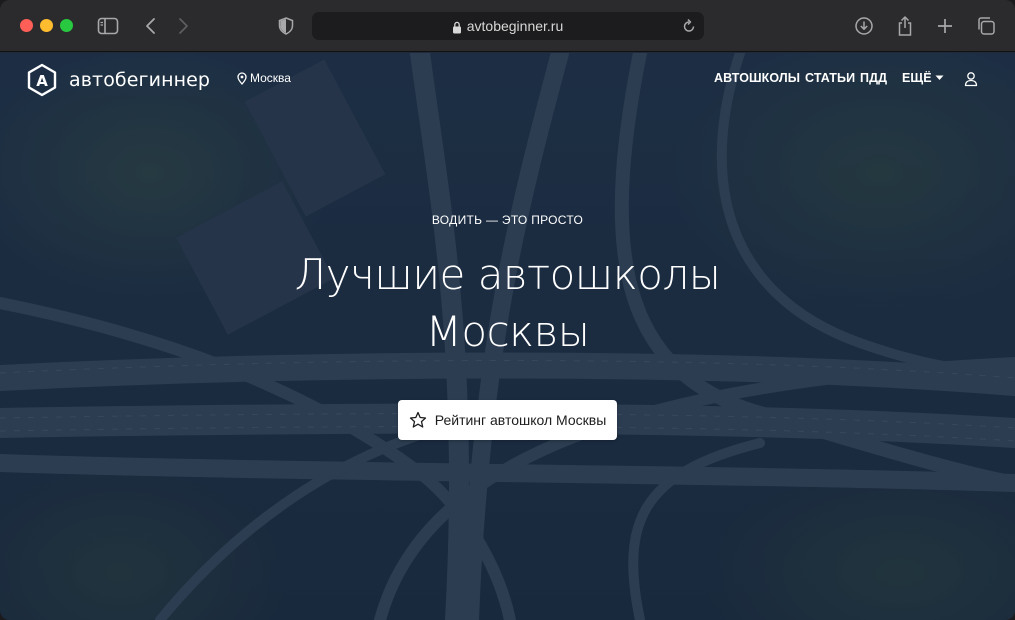 The width and height of the screenshot is (1015, 620). Describe the element at coordinates (108, 26) in the screenshot. I see `sidebar-icon` at that location.